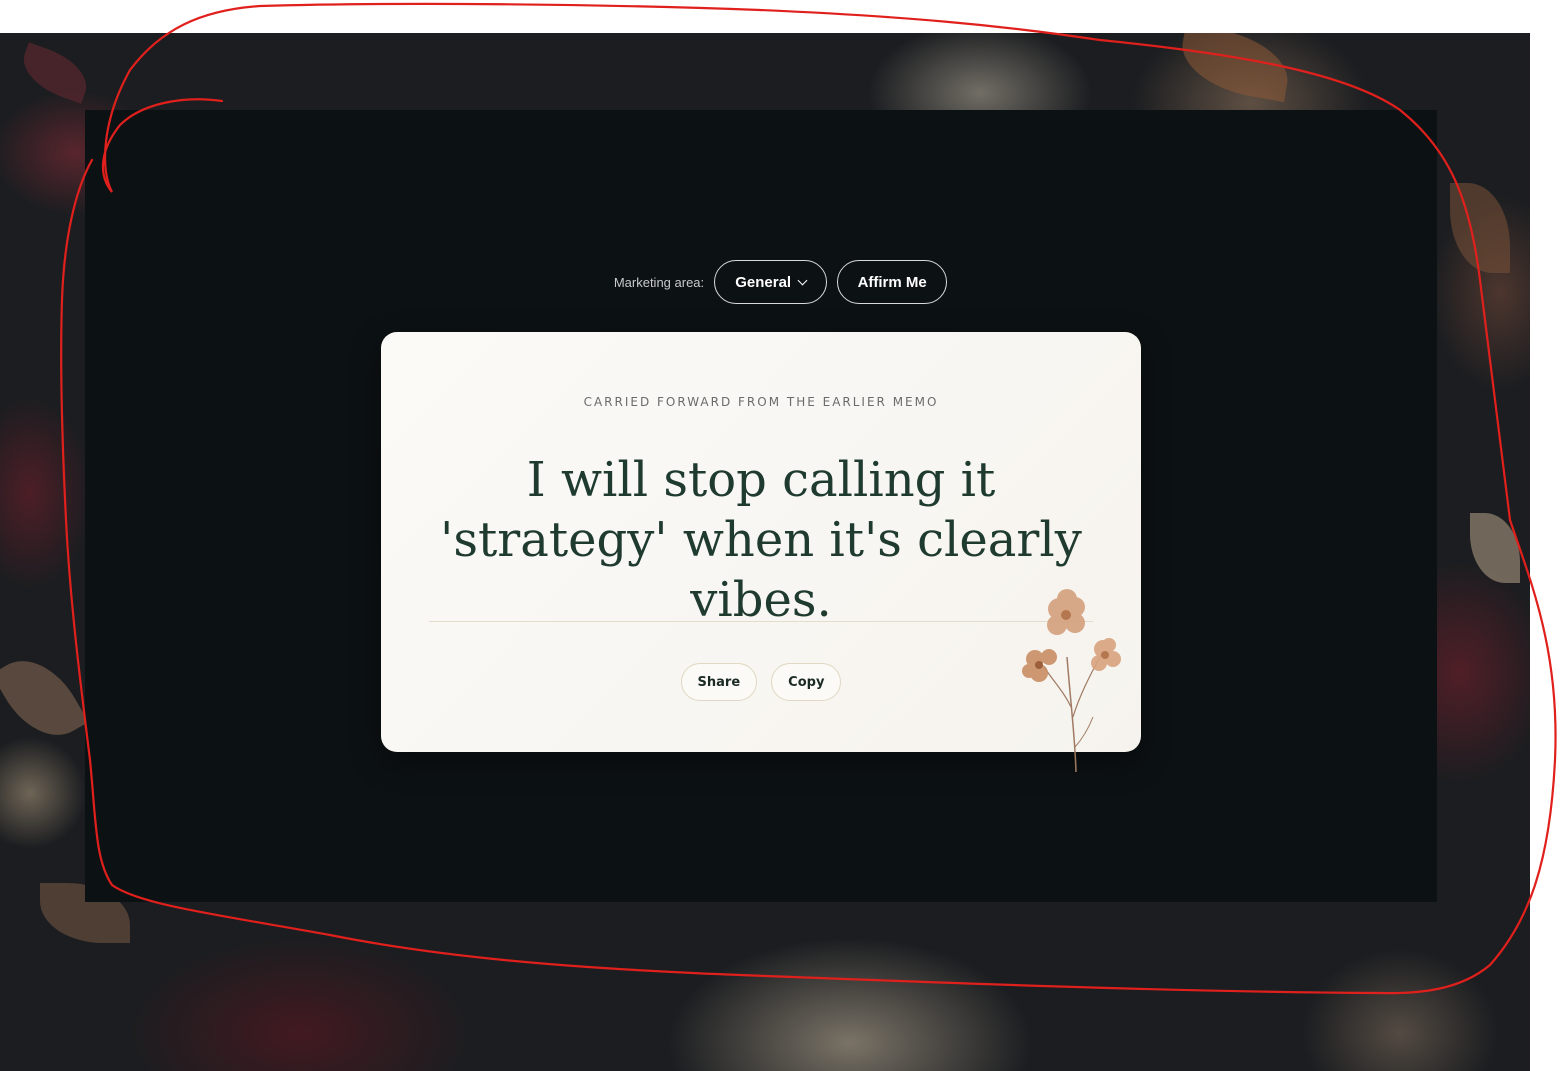  What do you see at coordinates (763, 282) in the screenshot?
I see `marketing-area-value: General` at bounding box center [763, 282].